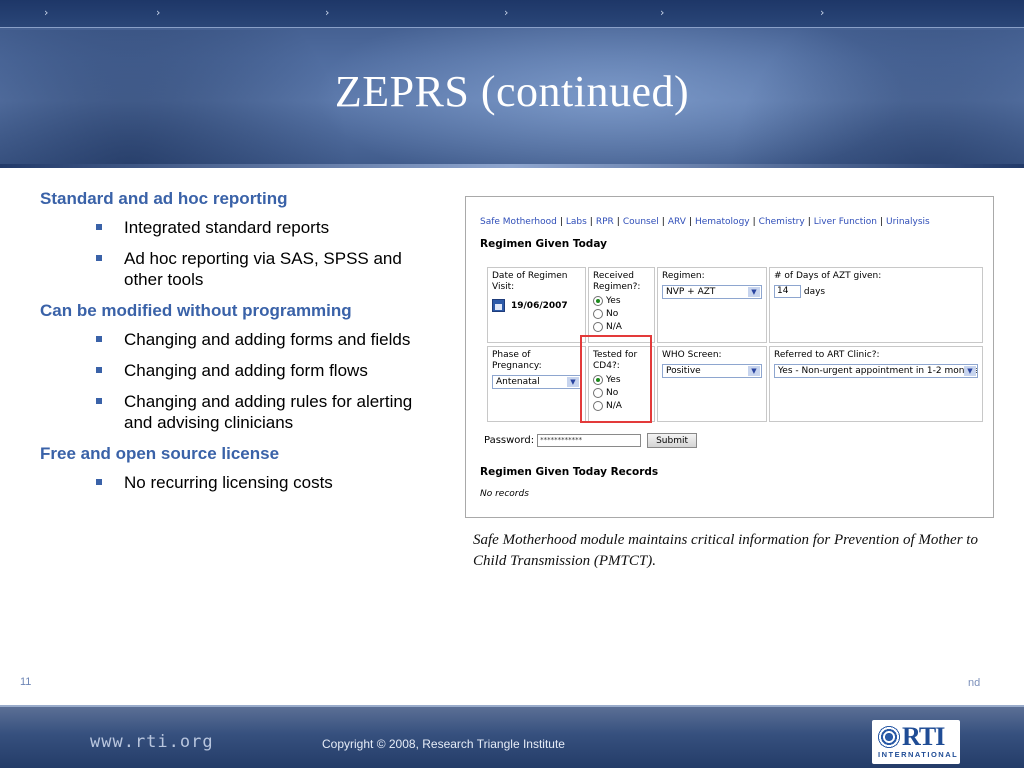  What do you see at coordinates (621, 327) in the screenshot?
I see `radio-na: N/A` at bounding box center [621, 327].